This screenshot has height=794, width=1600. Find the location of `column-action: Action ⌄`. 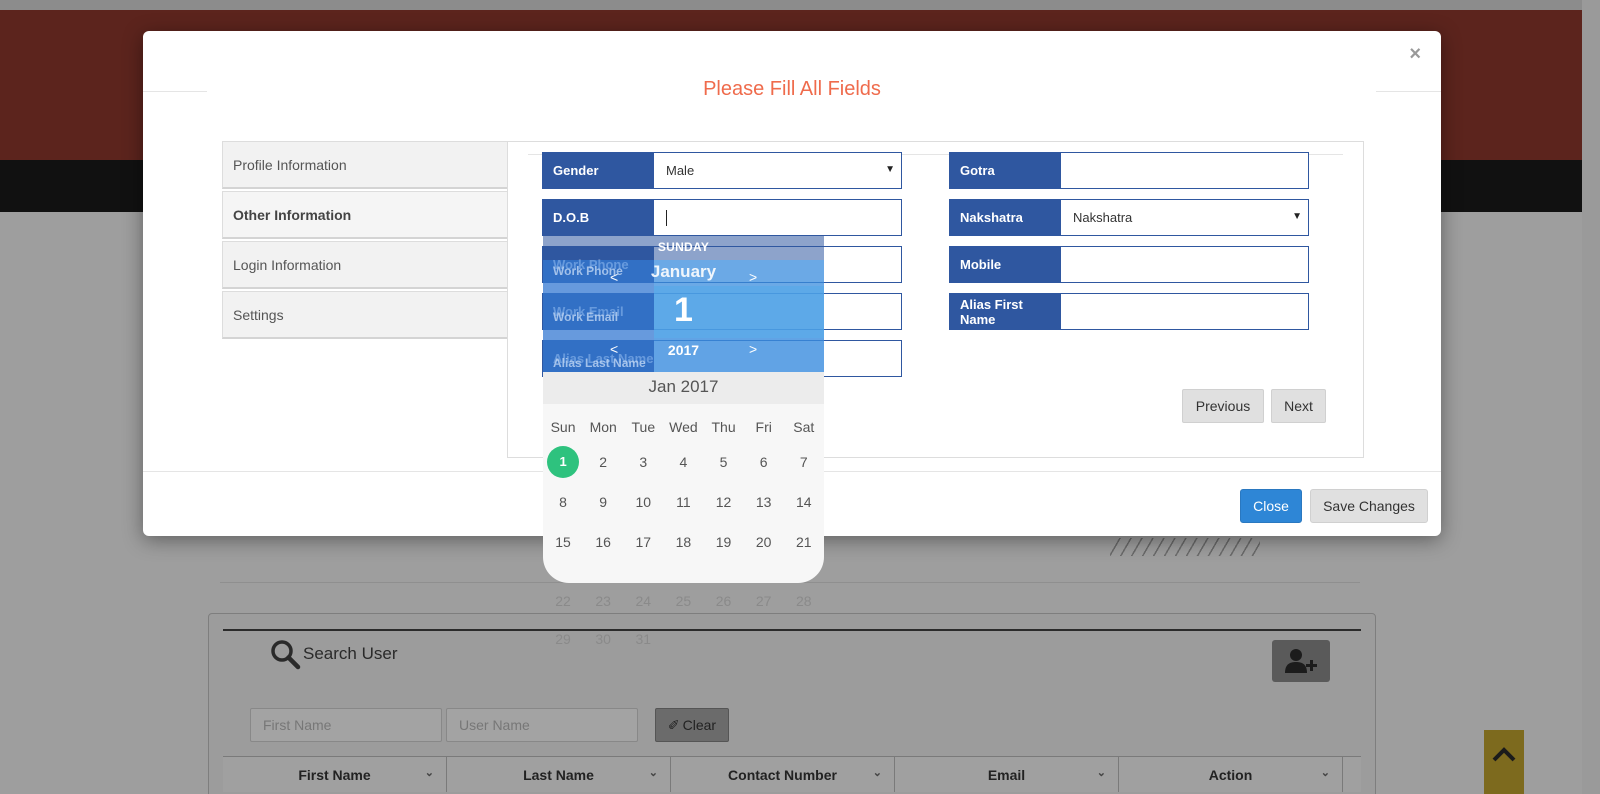

column-action: Action ⌄ is located at coordinates (1231, 774).